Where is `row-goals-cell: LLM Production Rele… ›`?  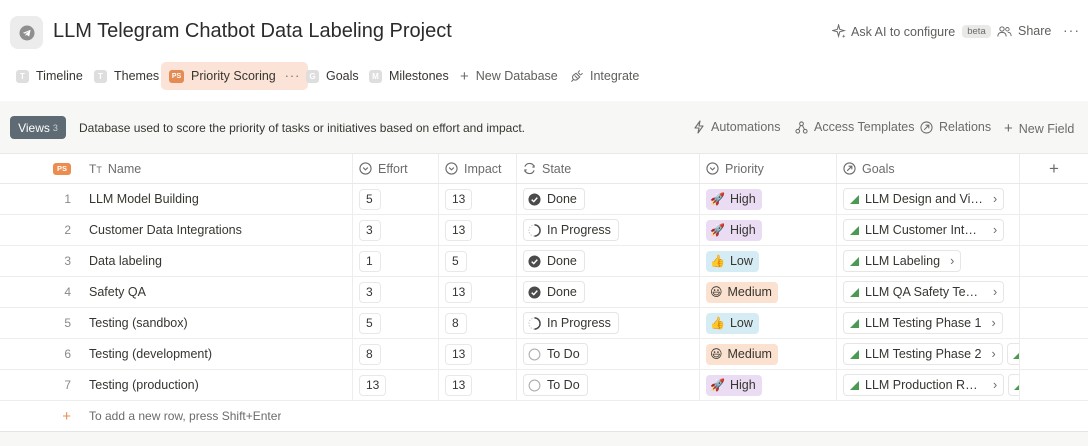 row-goals-cell: LLM Production Rele… › is located at coordinates (928, 385).